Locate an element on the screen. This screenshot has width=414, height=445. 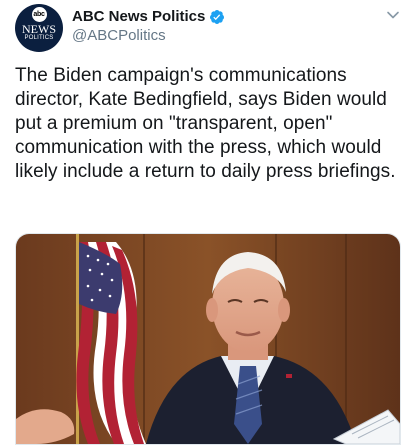
verified-badge-icon is located at coordinates (217, 16).